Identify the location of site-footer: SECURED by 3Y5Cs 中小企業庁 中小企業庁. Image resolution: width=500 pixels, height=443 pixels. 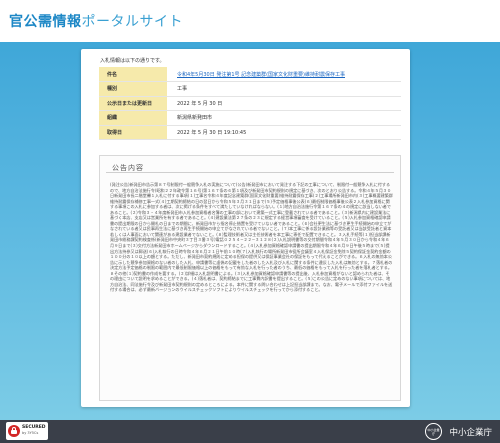
(250, 431).